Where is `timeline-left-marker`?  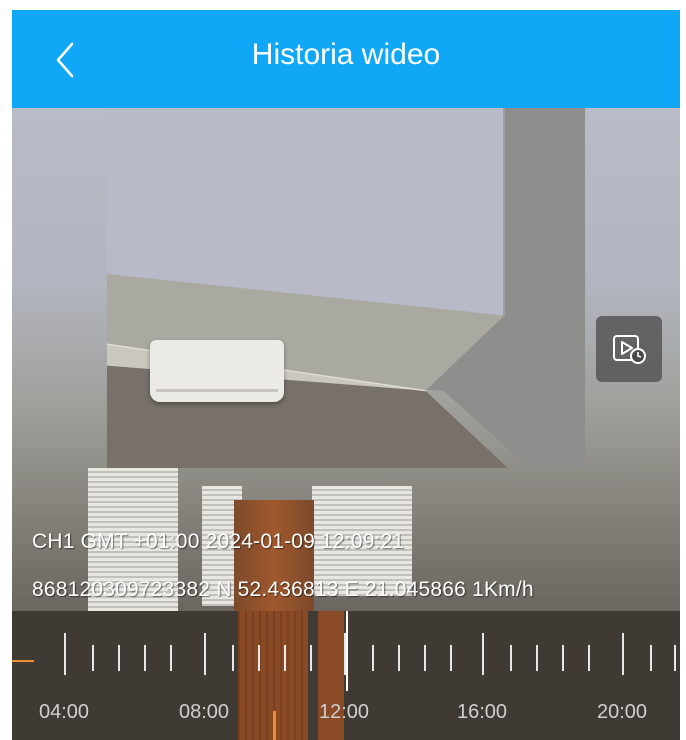 timeline-left-marker is located at coordinates (23, 661).